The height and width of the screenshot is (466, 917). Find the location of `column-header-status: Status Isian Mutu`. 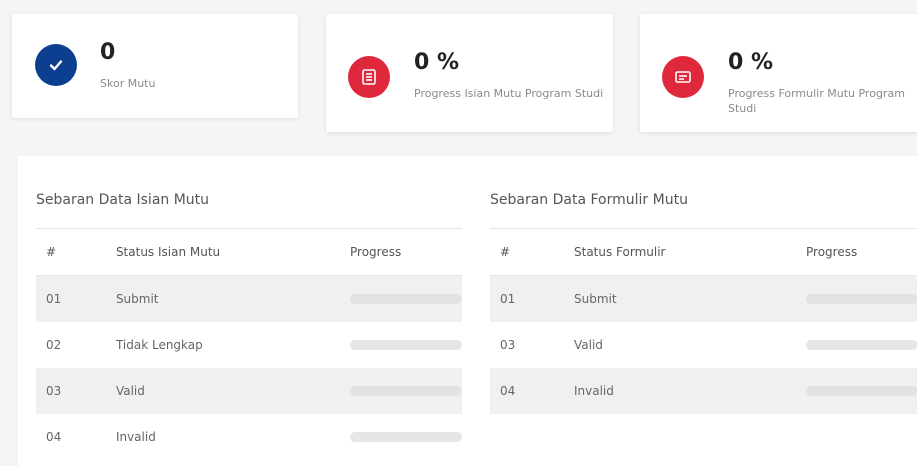

column-header-status: Status Isian Mutu is located at coordinates (222, 252).